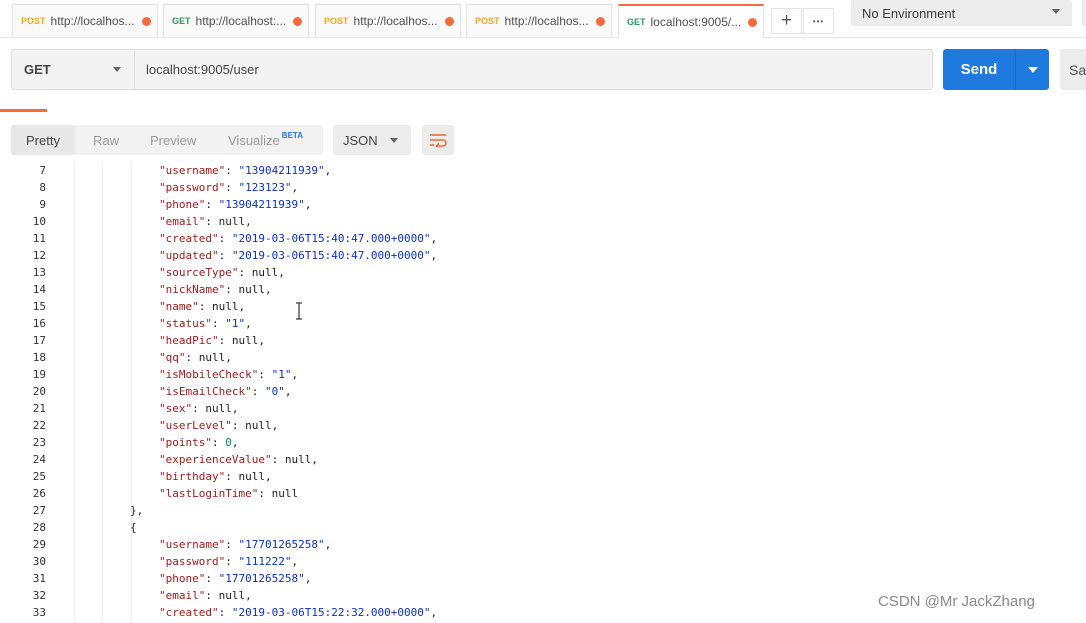  What do you see at coordinates (543, 578) in the screenshot?
I see `code-line: 31 "phone": "17701265258",` at bounding box center [543, 578].